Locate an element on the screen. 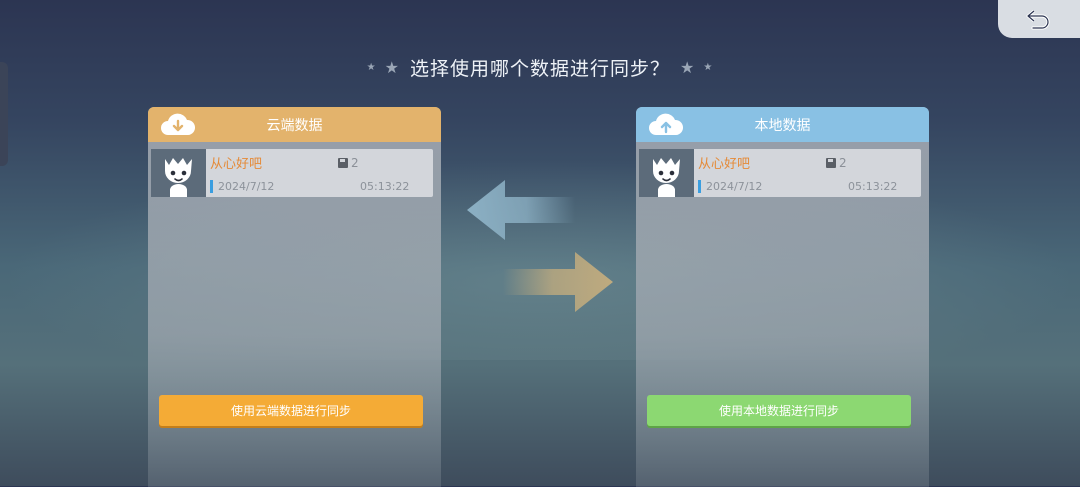 The height and width of the screenshot is (487, 1080). title-stars-left: ★ ★ is located at coordinates (383, 67).